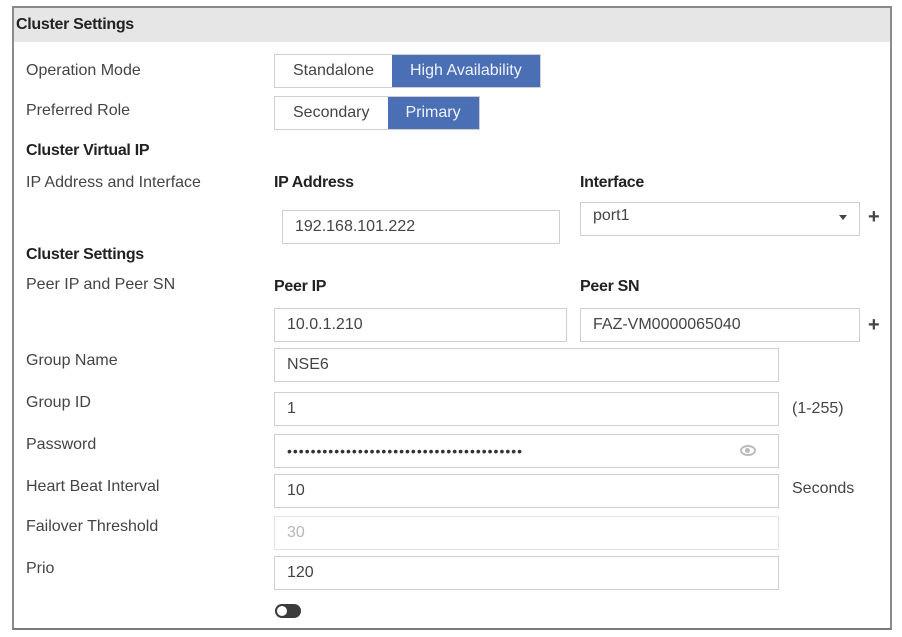 This screenshot has height=637, width=902. What do you see at coordinates (612, 182) in the screenshot?
I see `interface-header: Interface` at bounding box center [612, 182].